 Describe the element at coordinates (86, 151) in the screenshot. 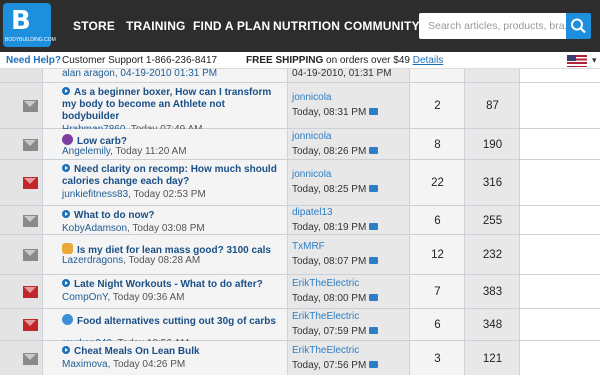

I see `author-name: Angelemily` at that location.